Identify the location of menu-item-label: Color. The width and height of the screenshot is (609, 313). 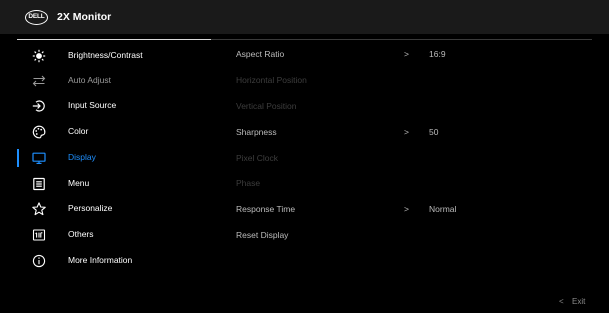
(78, 131).